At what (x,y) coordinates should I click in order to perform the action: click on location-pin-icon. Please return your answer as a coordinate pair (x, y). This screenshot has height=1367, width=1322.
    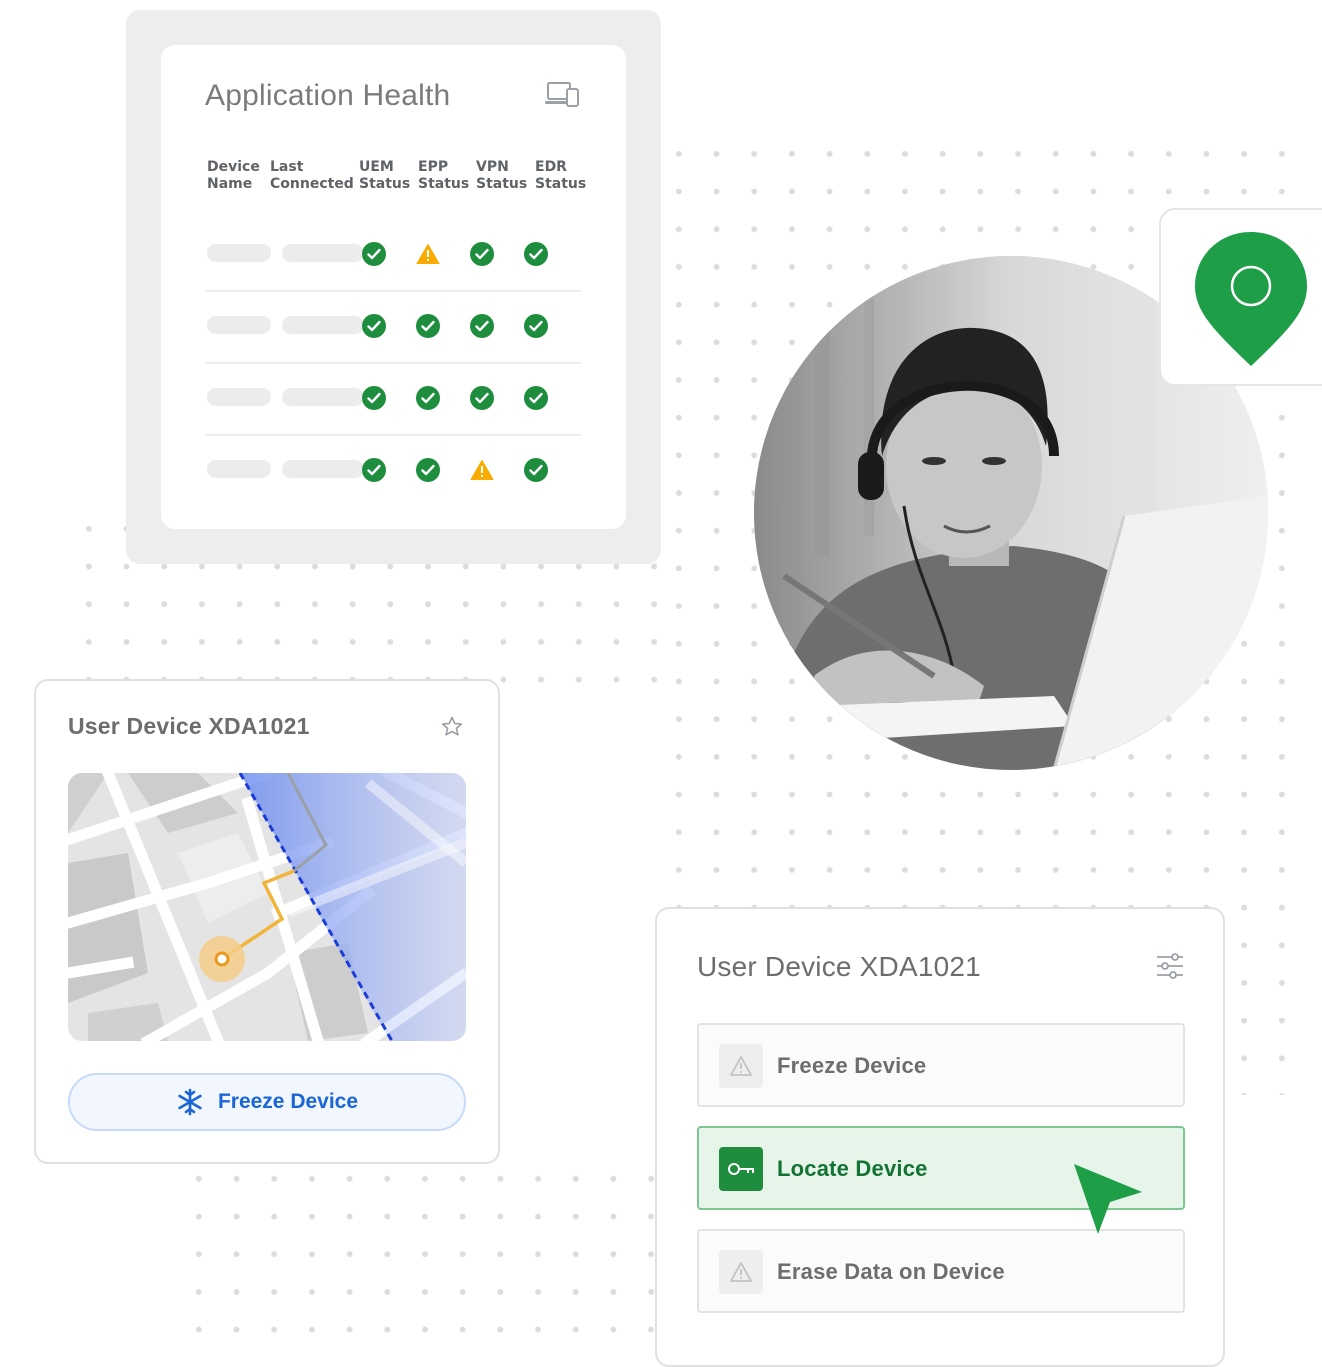
    Looking at the image, I should click on (1251, 299).